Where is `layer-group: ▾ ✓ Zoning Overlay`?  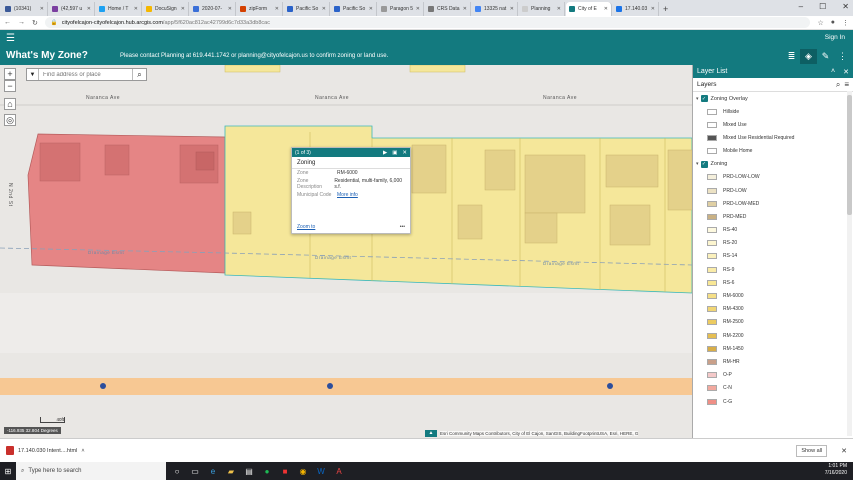
layer-group: ▾ ✓ Zoning Overlay is located at coordinates (773, 98).